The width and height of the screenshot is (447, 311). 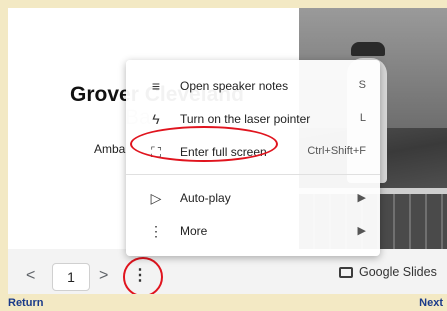 What do you see at coordinates (25, 303) in the screenshot?
I see `return-link: Return` at bounding box center [25, 303].